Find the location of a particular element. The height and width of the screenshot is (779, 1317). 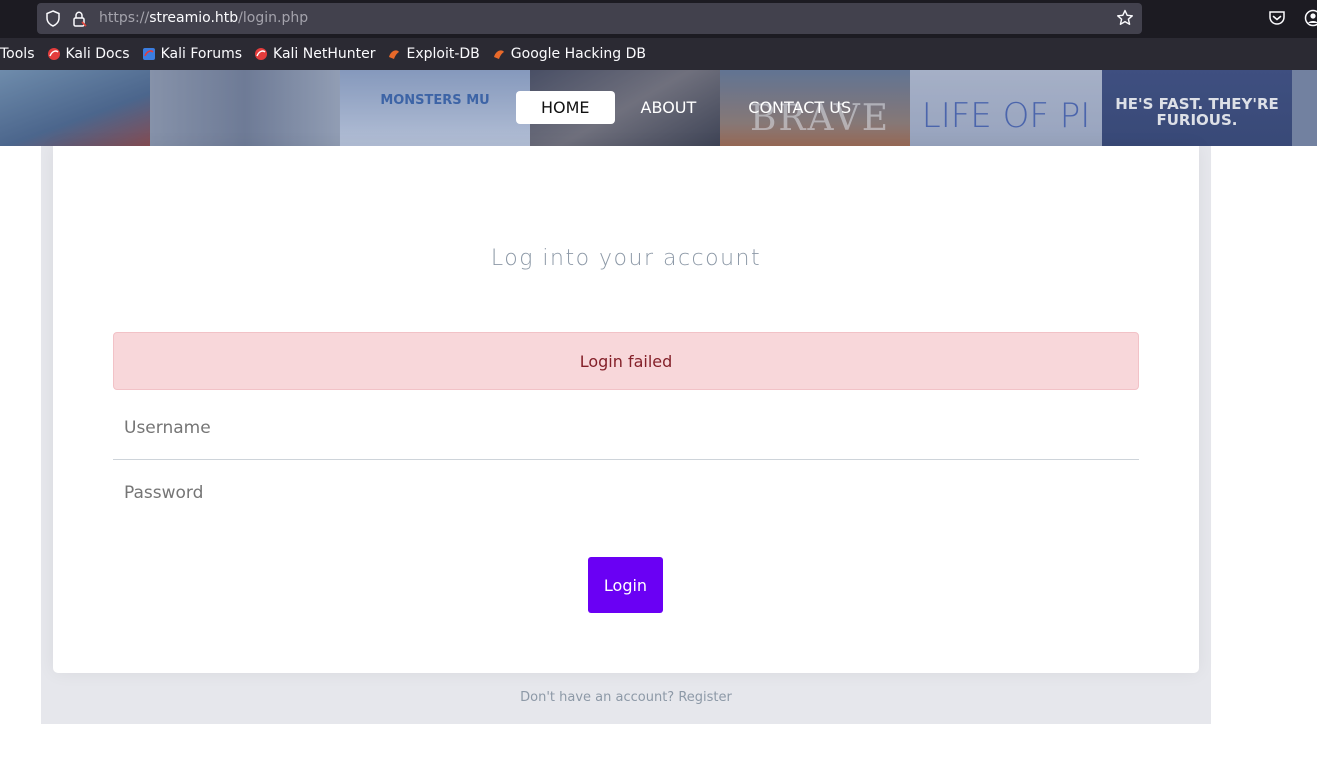

url-text: https://streamio.htb/login.php is located at coordinates (203, 18).